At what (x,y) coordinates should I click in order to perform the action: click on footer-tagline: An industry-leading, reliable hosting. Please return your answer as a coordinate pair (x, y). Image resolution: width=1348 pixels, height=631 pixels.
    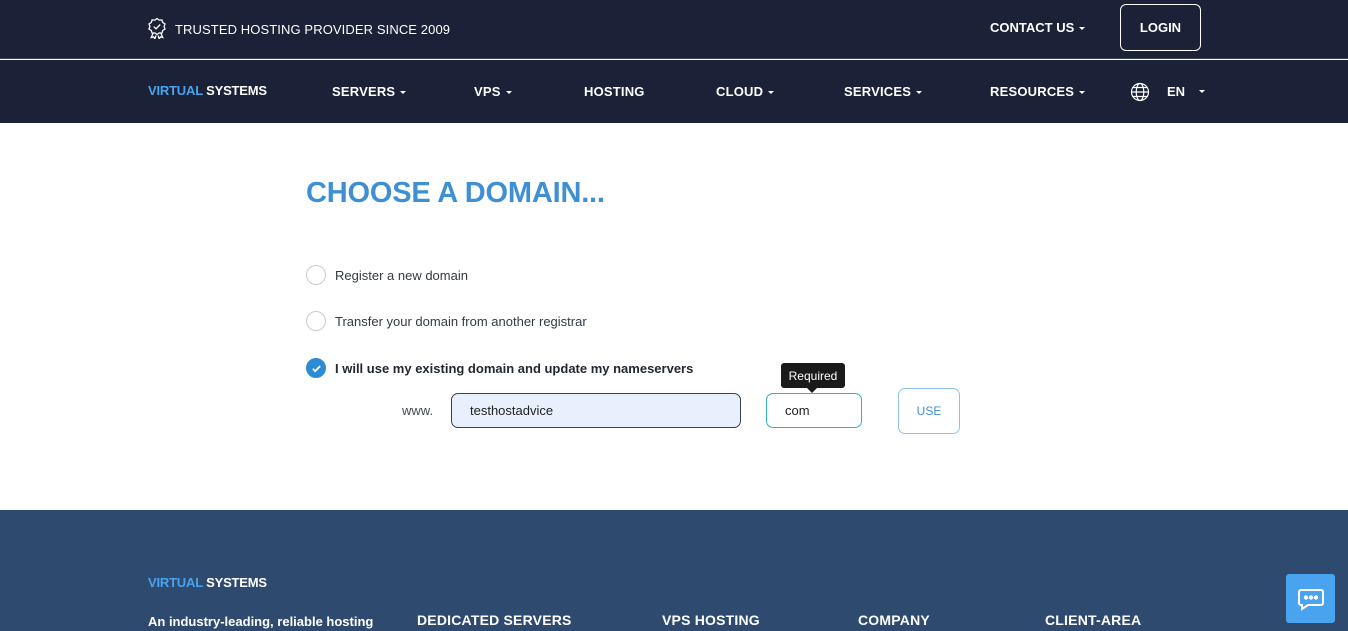
    Looking at the image, I should click on (261, 621).